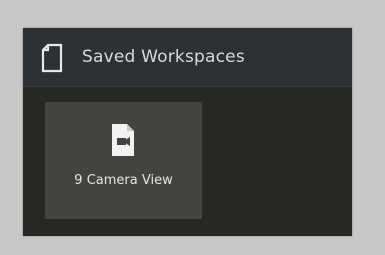 Image resolution: width=385 pixels, height=255 pixels. Describe the element at coordinates (52, 58) in the screenshot. I see `document-icon` at that location.